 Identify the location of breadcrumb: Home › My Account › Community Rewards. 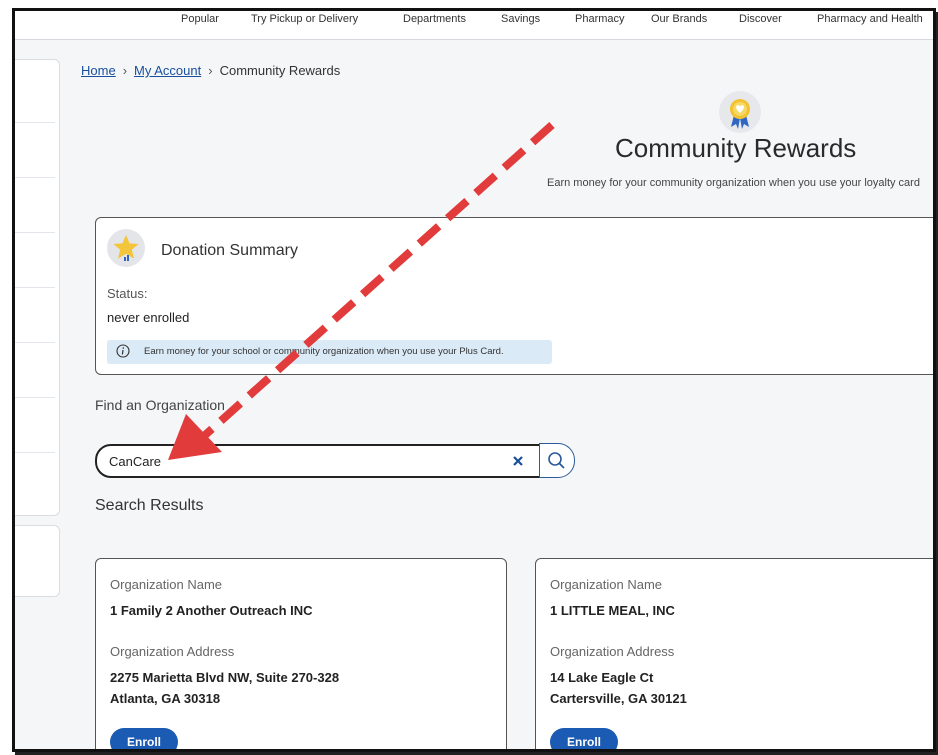
(210, 70).